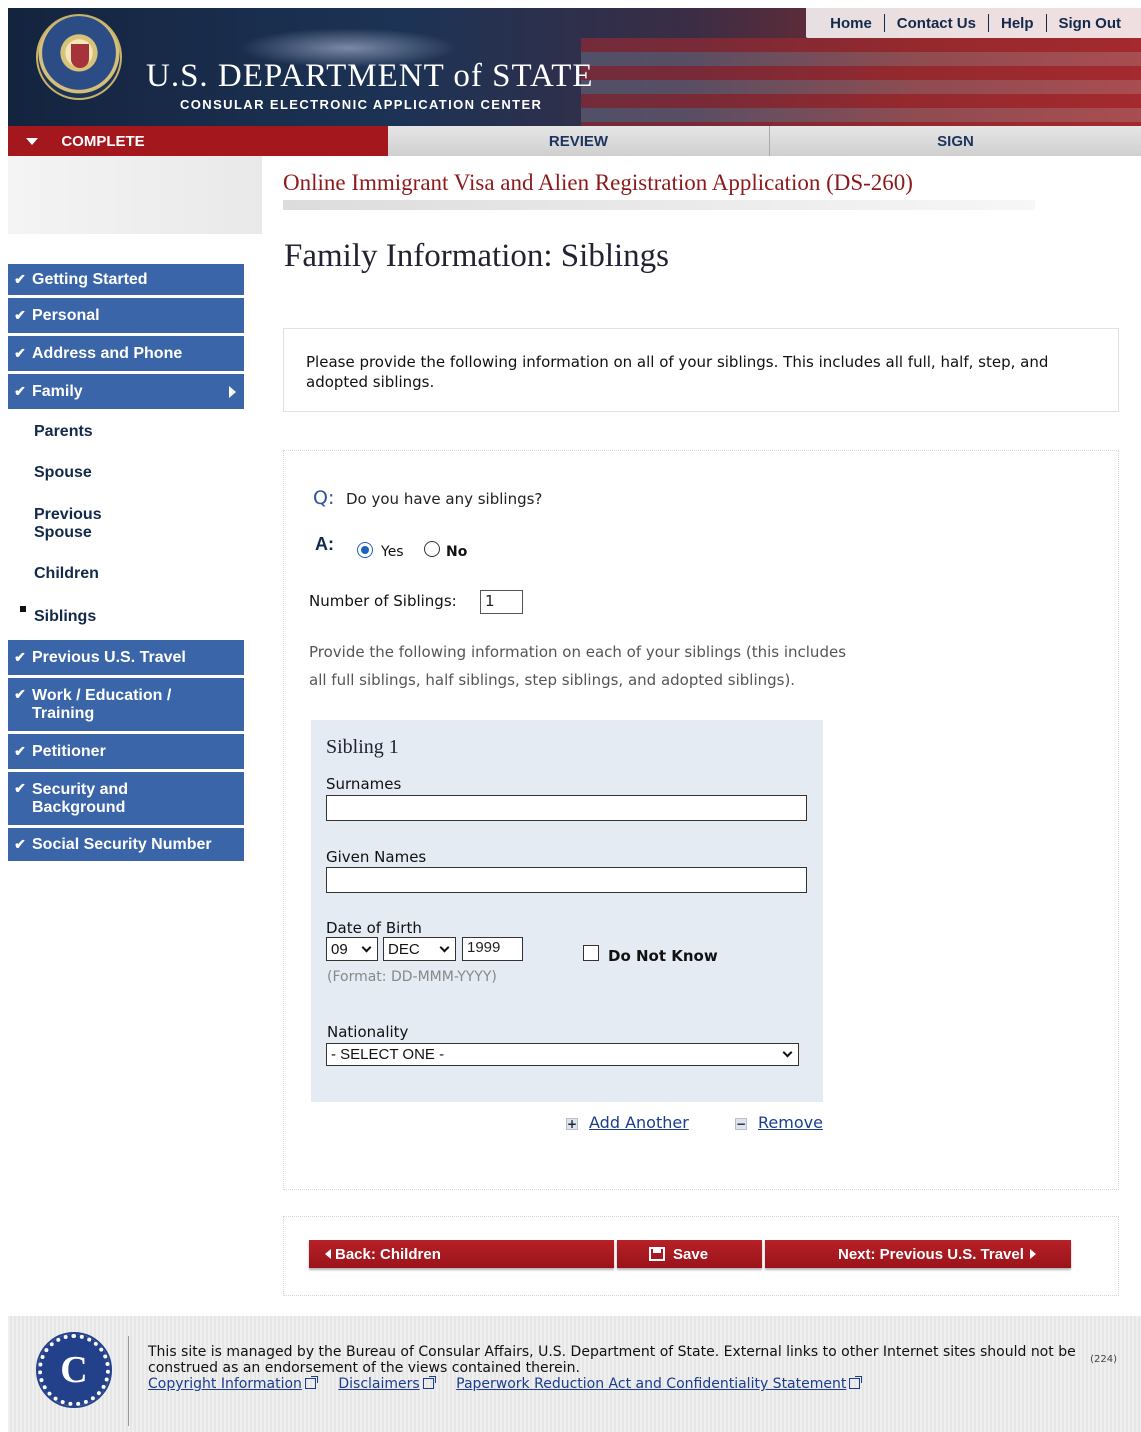 Image resolution: width=1141 pixels, height=1432 pixels. I want to click on copyright-information-label: Copyright Information, so click(225, 1384).